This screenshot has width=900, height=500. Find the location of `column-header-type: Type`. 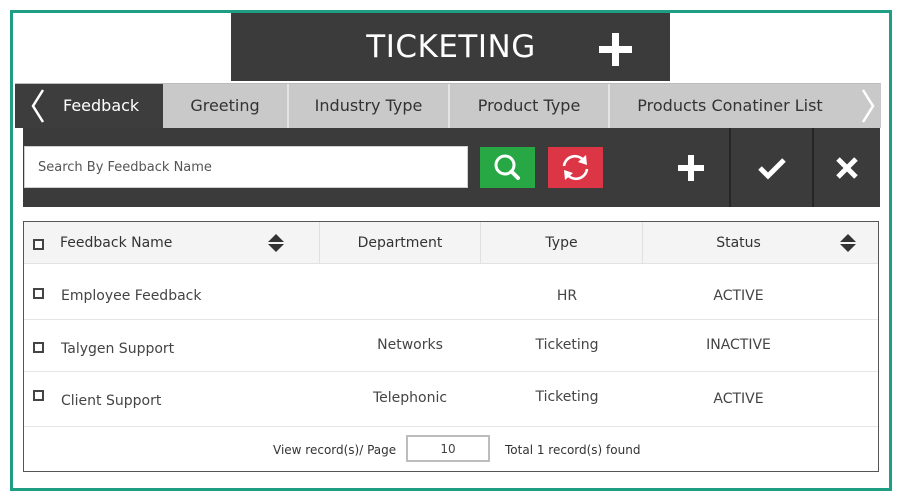

column-header-type: Type is located at coordinates (561, 243).